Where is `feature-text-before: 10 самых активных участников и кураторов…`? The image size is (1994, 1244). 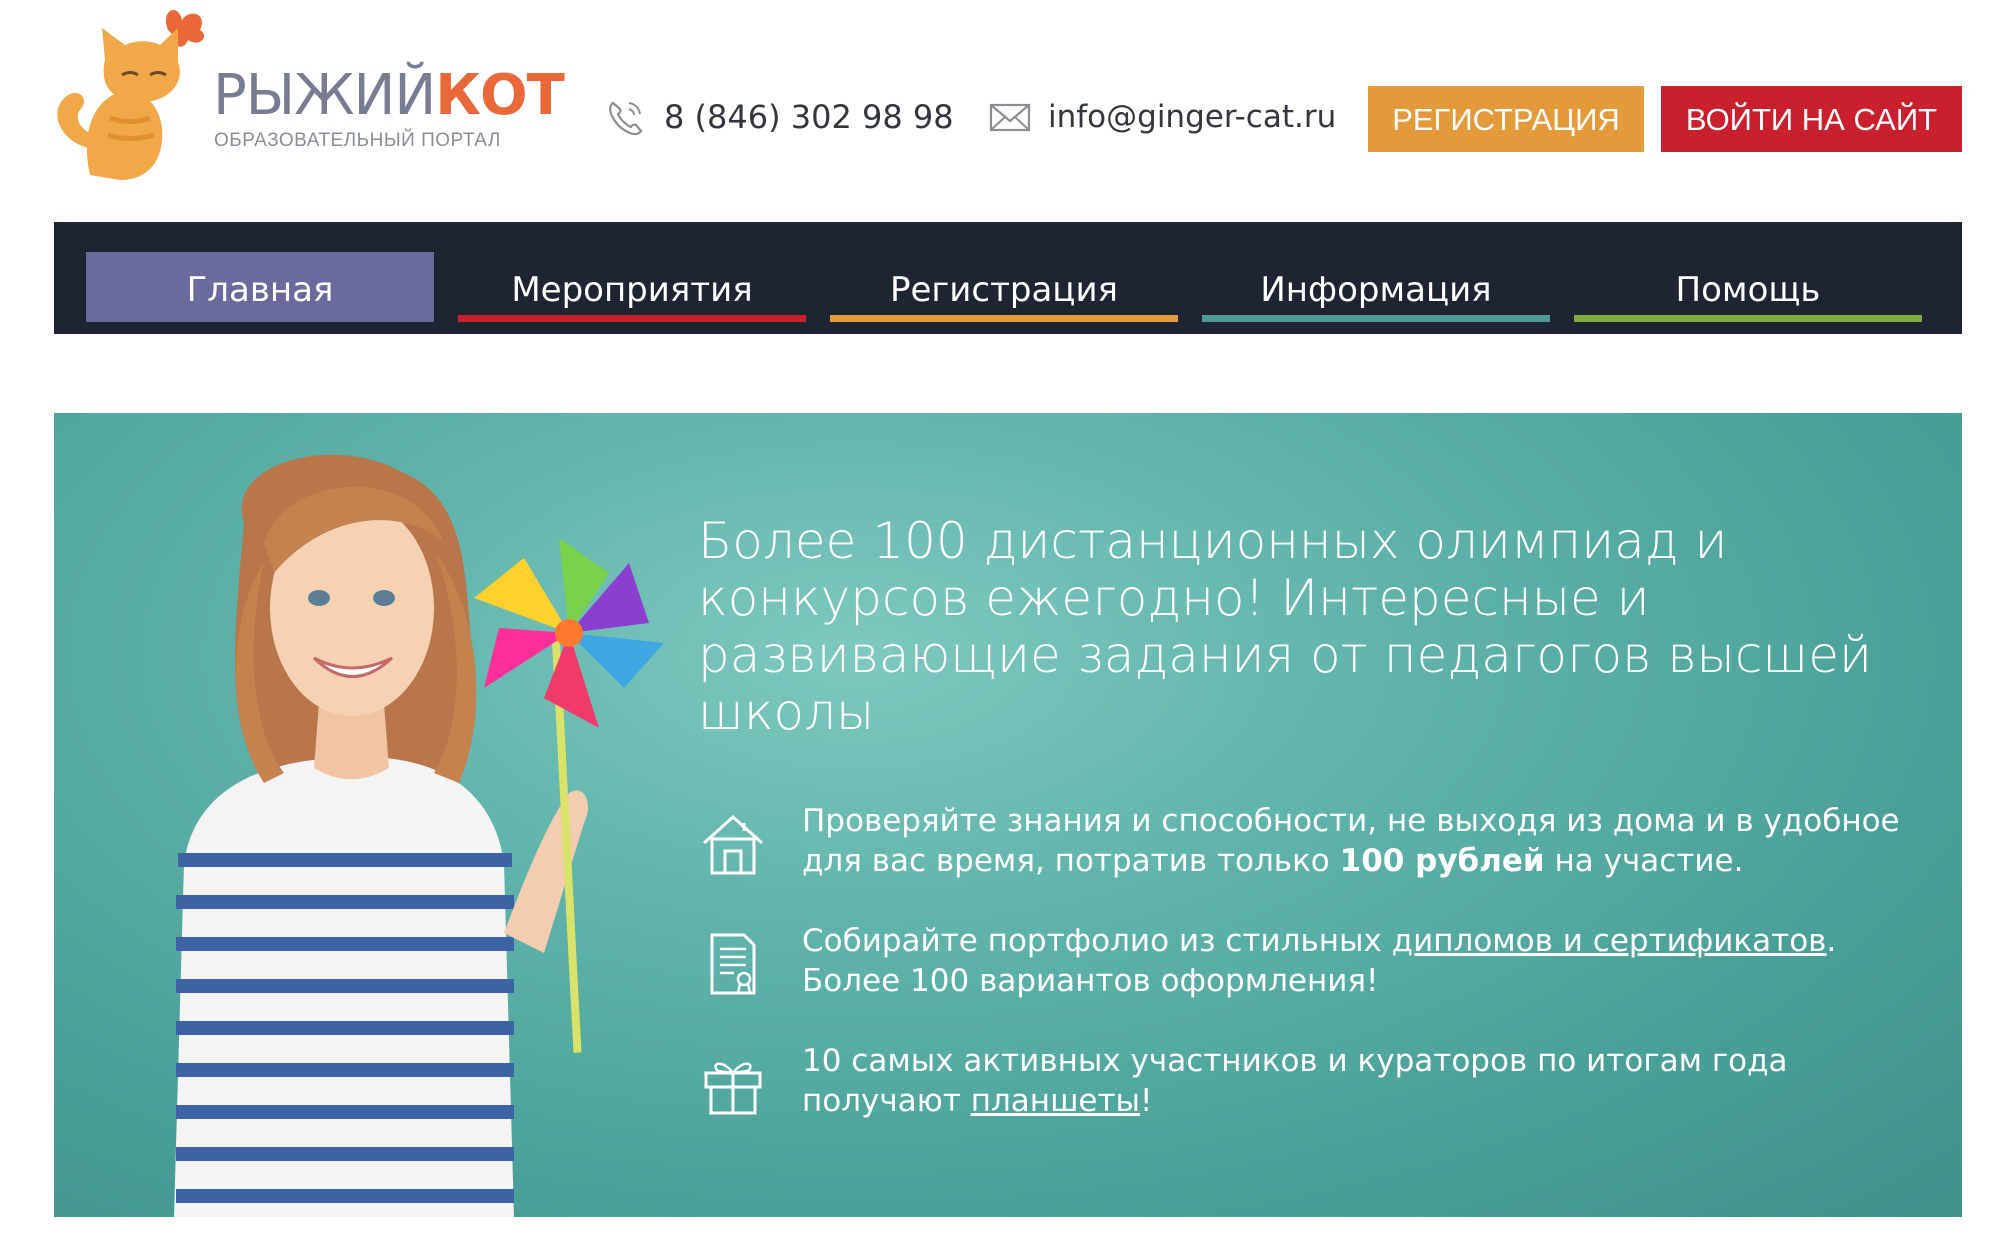 feature-text-before: 10 самых активных участников и кураторов… is located at coordinates (1295, 1081).